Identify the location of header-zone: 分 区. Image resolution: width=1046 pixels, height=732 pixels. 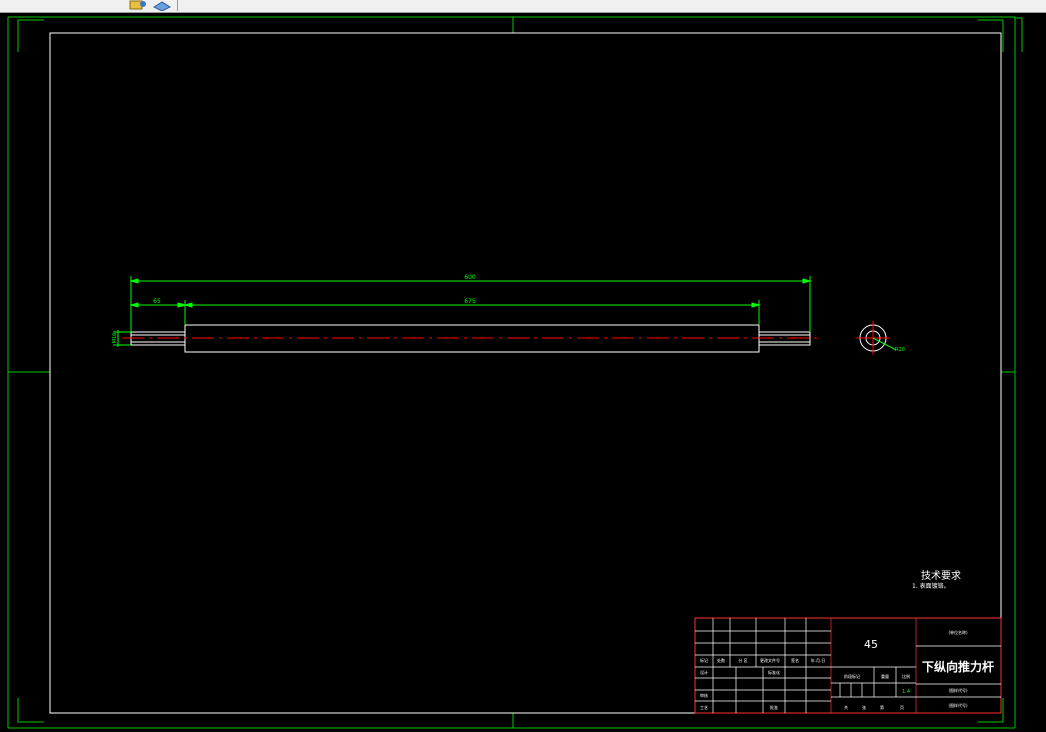
(742, 660).